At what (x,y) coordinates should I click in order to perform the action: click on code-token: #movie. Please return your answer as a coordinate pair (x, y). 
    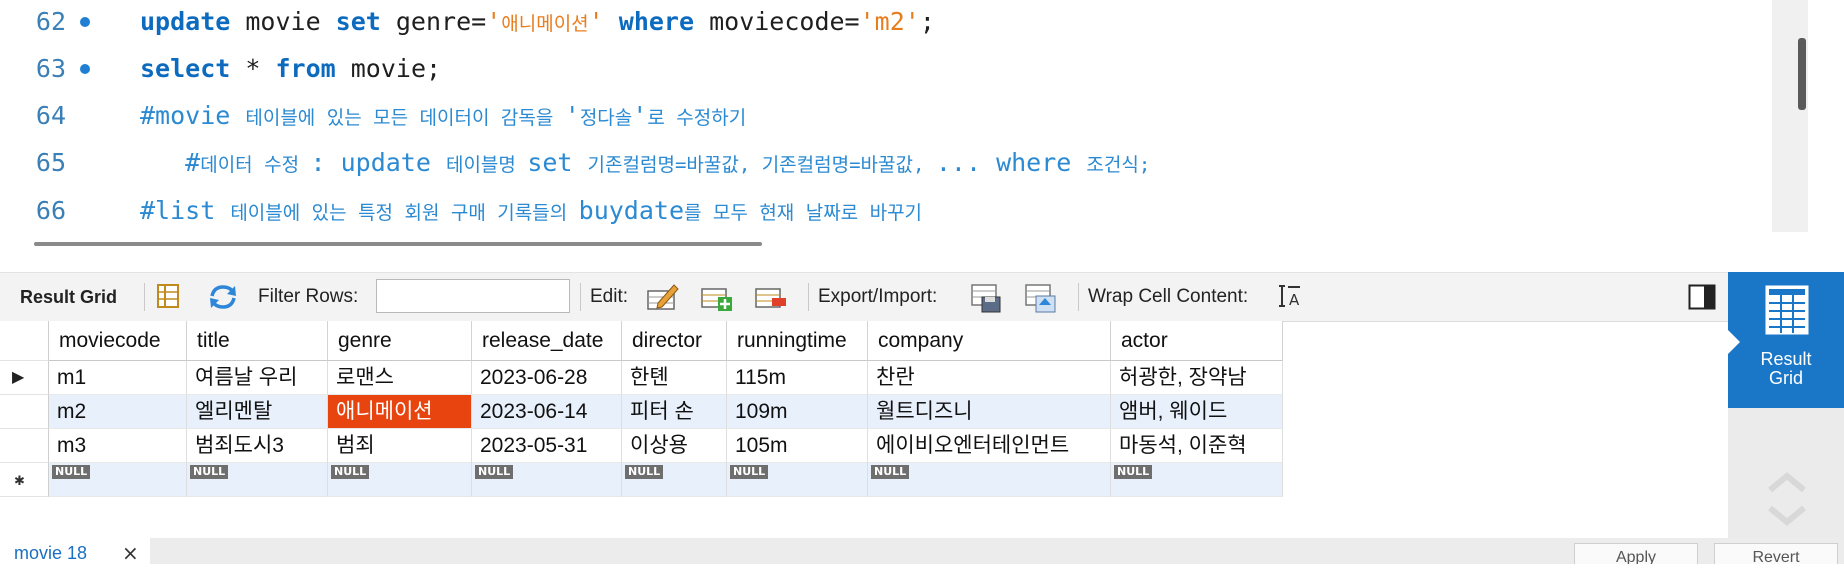
    Looking at the image, I should click on (193, 115).